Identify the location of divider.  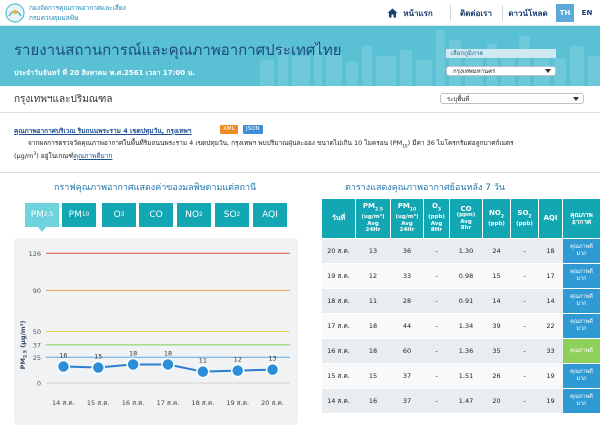
(300, 112).